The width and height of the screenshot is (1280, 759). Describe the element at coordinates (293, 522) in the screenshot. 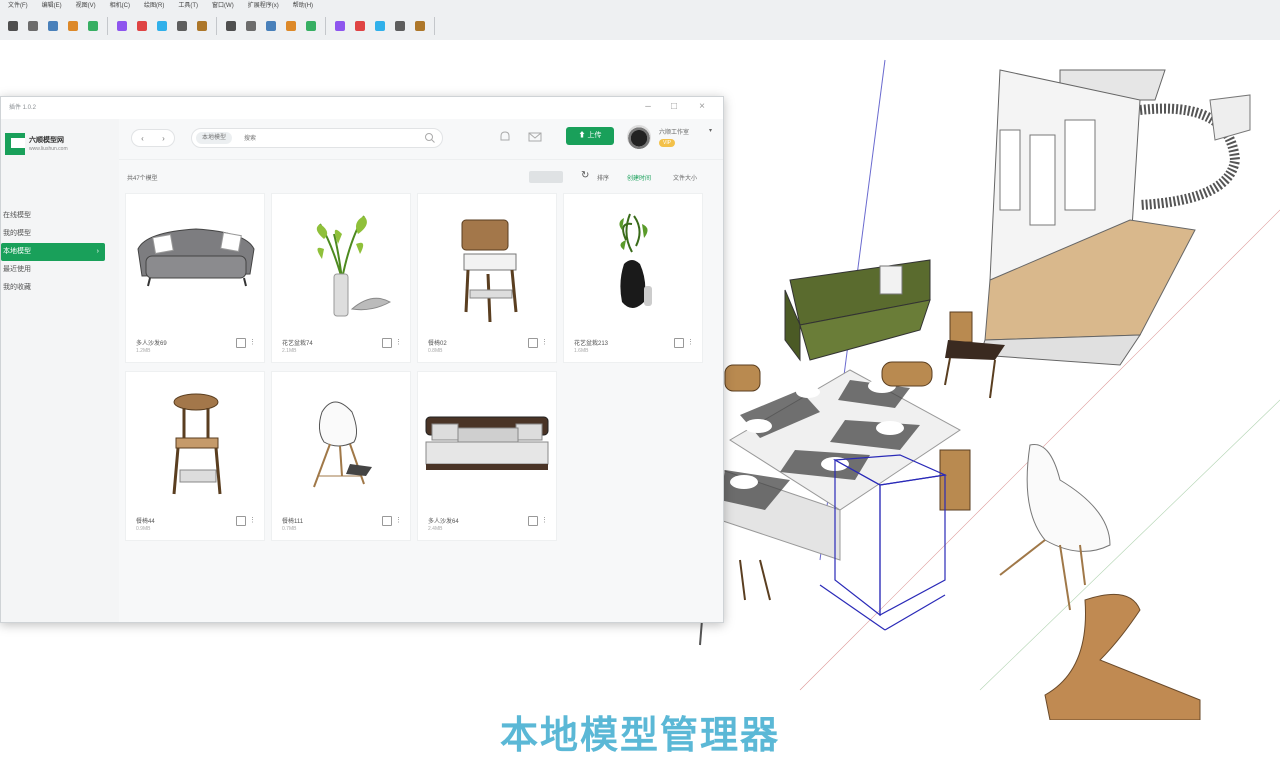

I see `model-name: 餐椅111` at that location.